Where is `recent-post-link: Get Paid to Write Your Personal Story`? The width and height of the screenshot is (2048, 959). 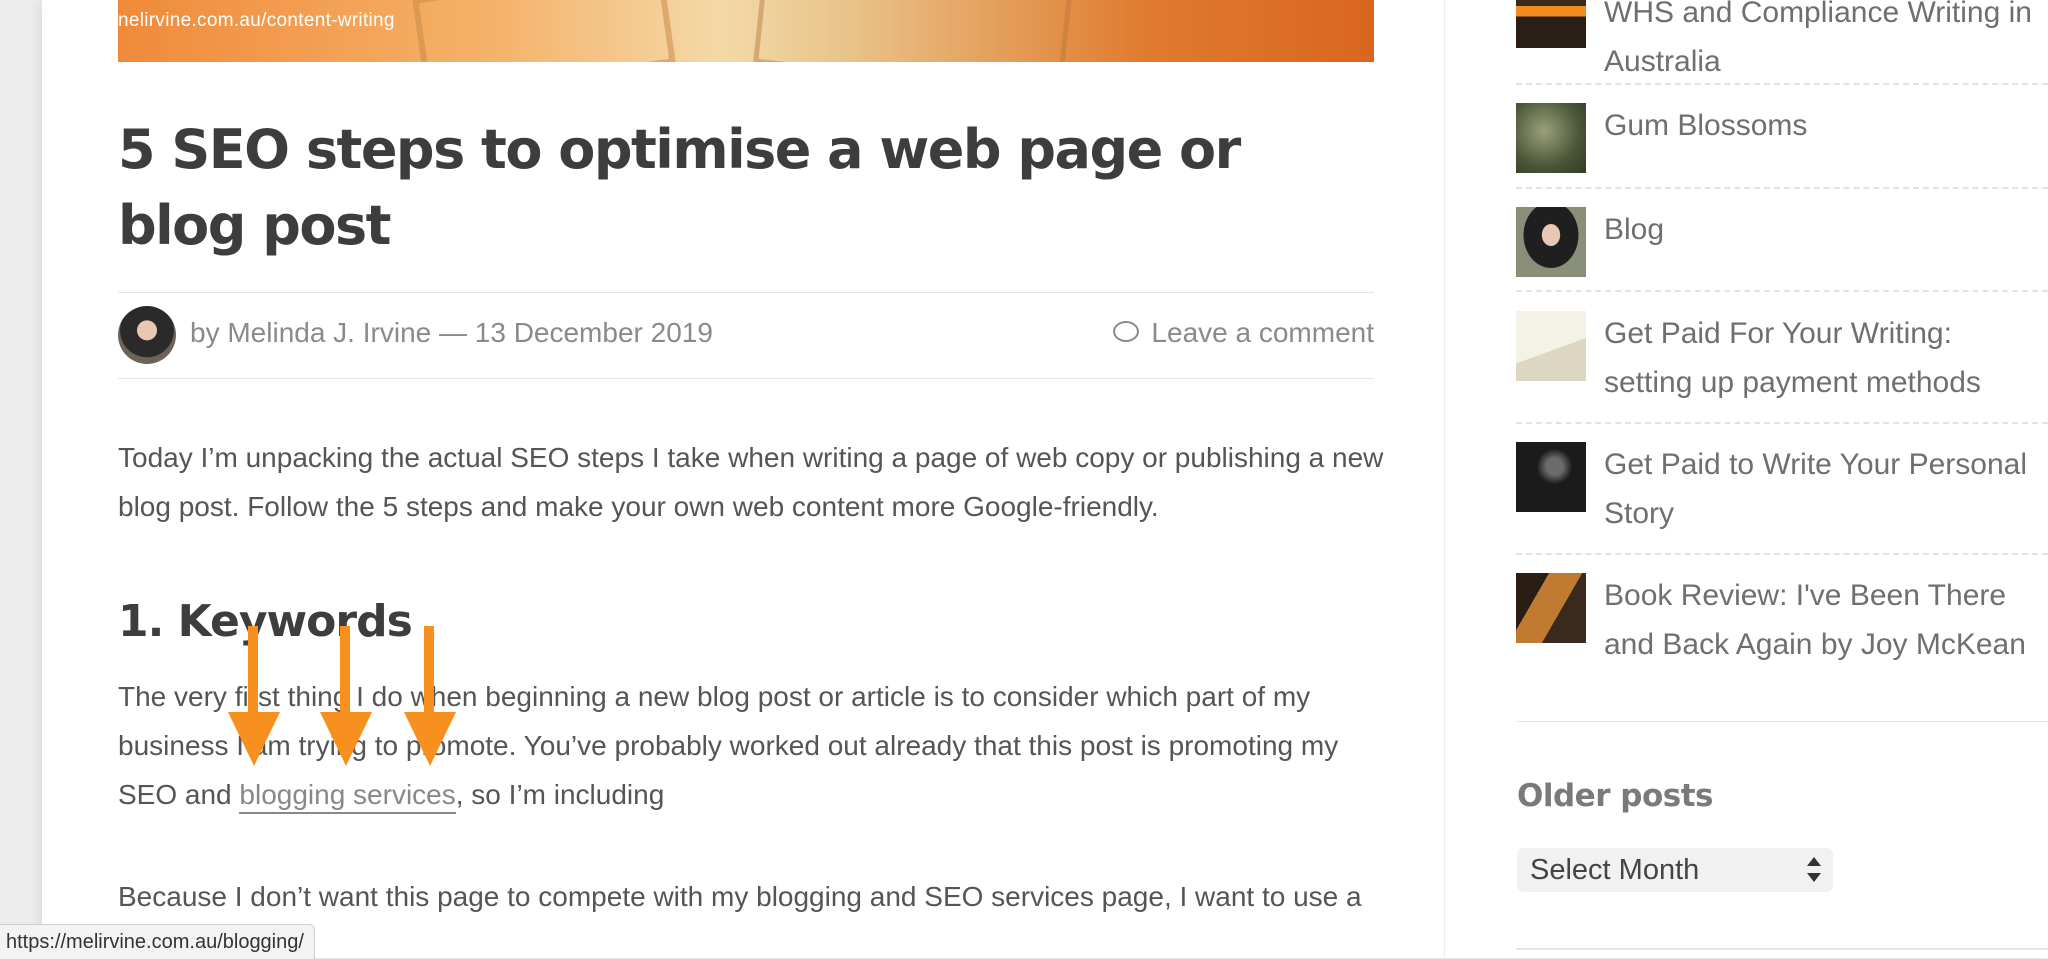 recent-post-link: Get Paid to Write Your Personal Story is located at coordinates (1824, 489).